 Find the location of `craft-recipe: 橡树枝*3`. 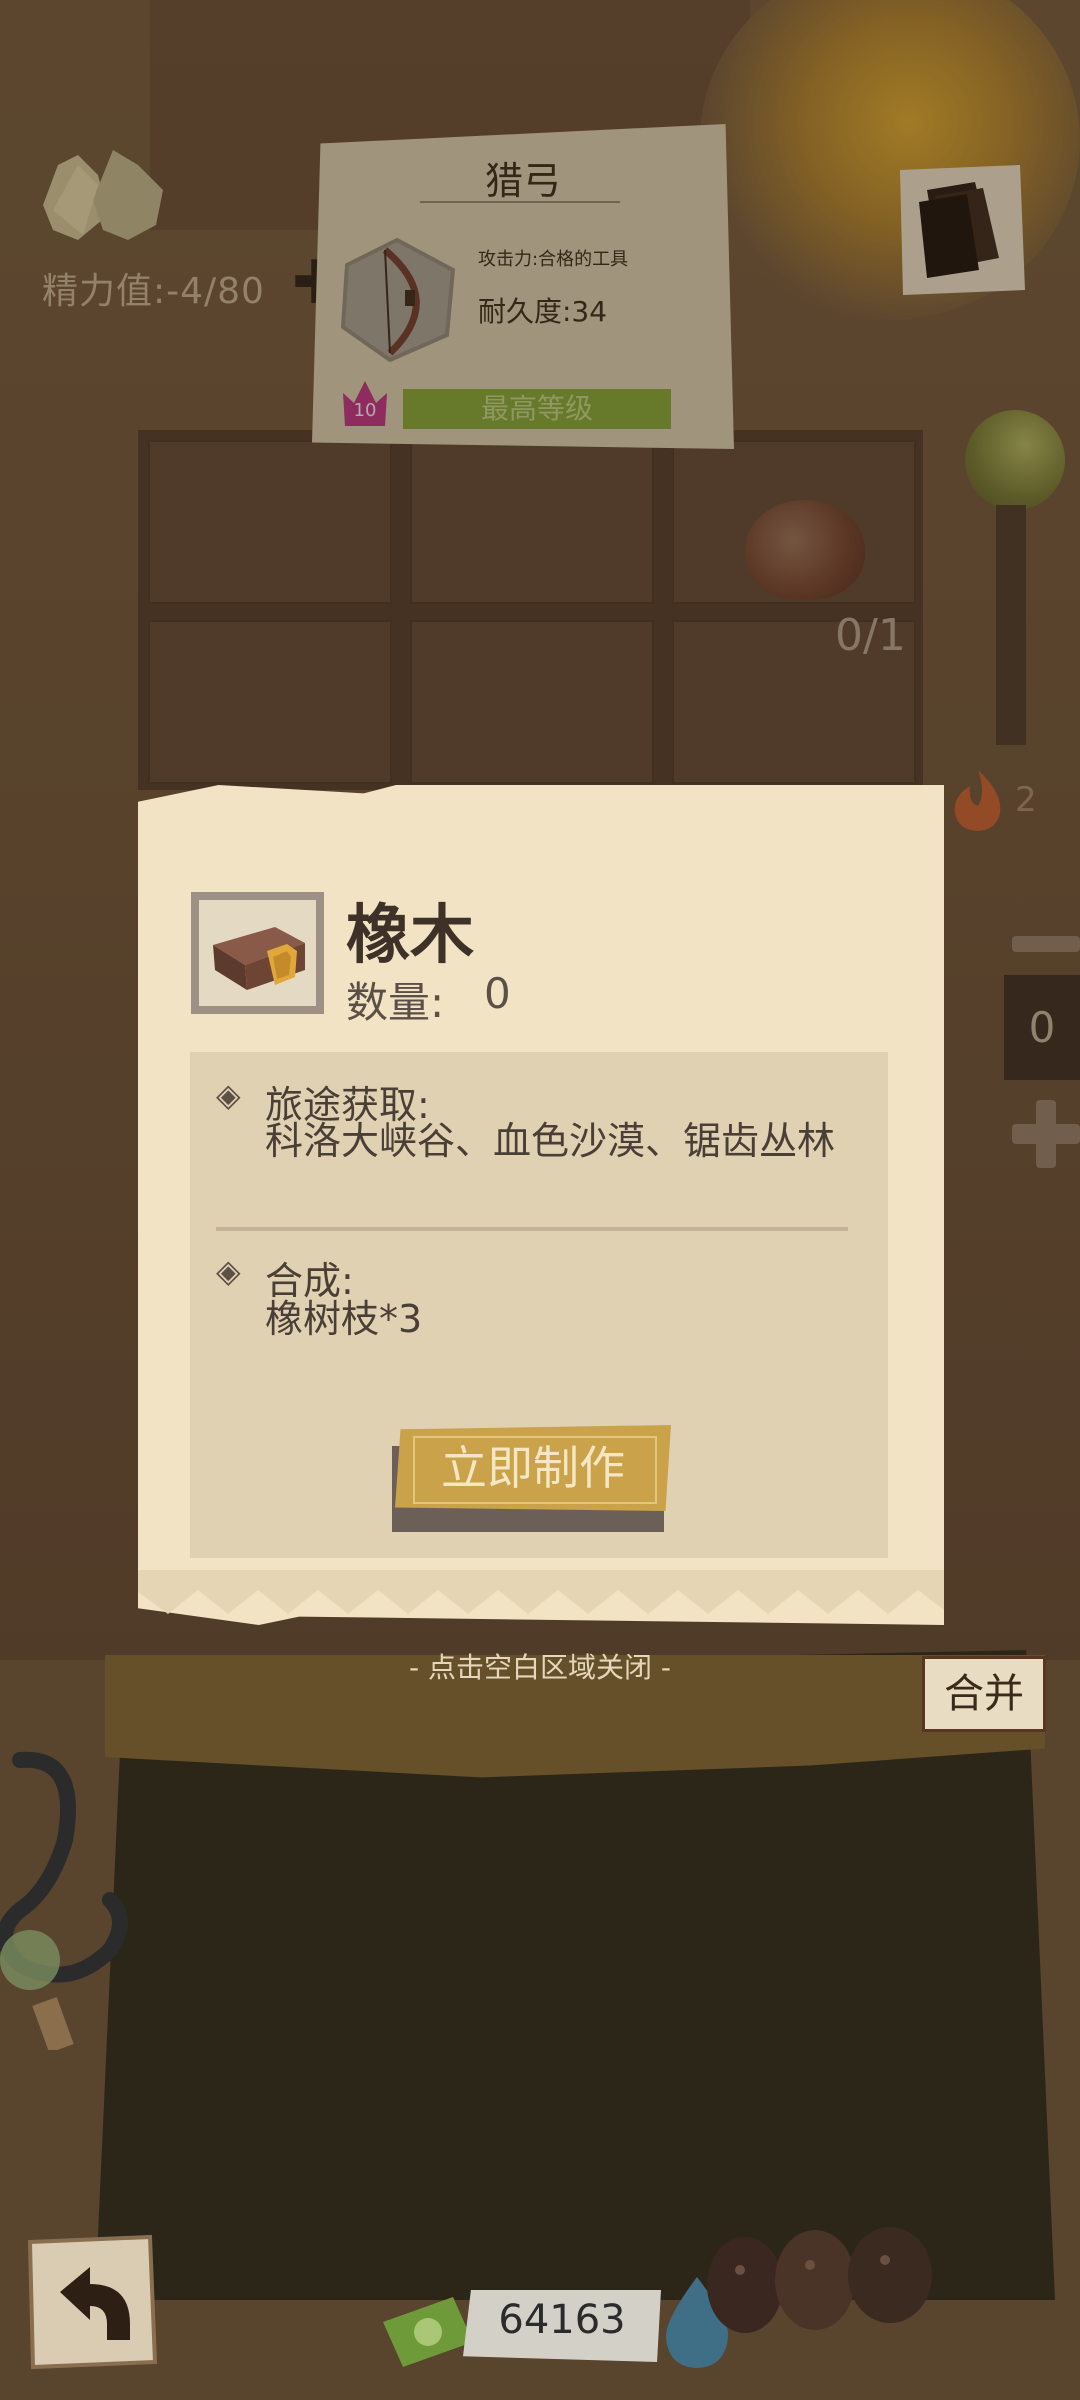

craft-recipe: 橡树枝*3 is located at coordinates (344, 1319).